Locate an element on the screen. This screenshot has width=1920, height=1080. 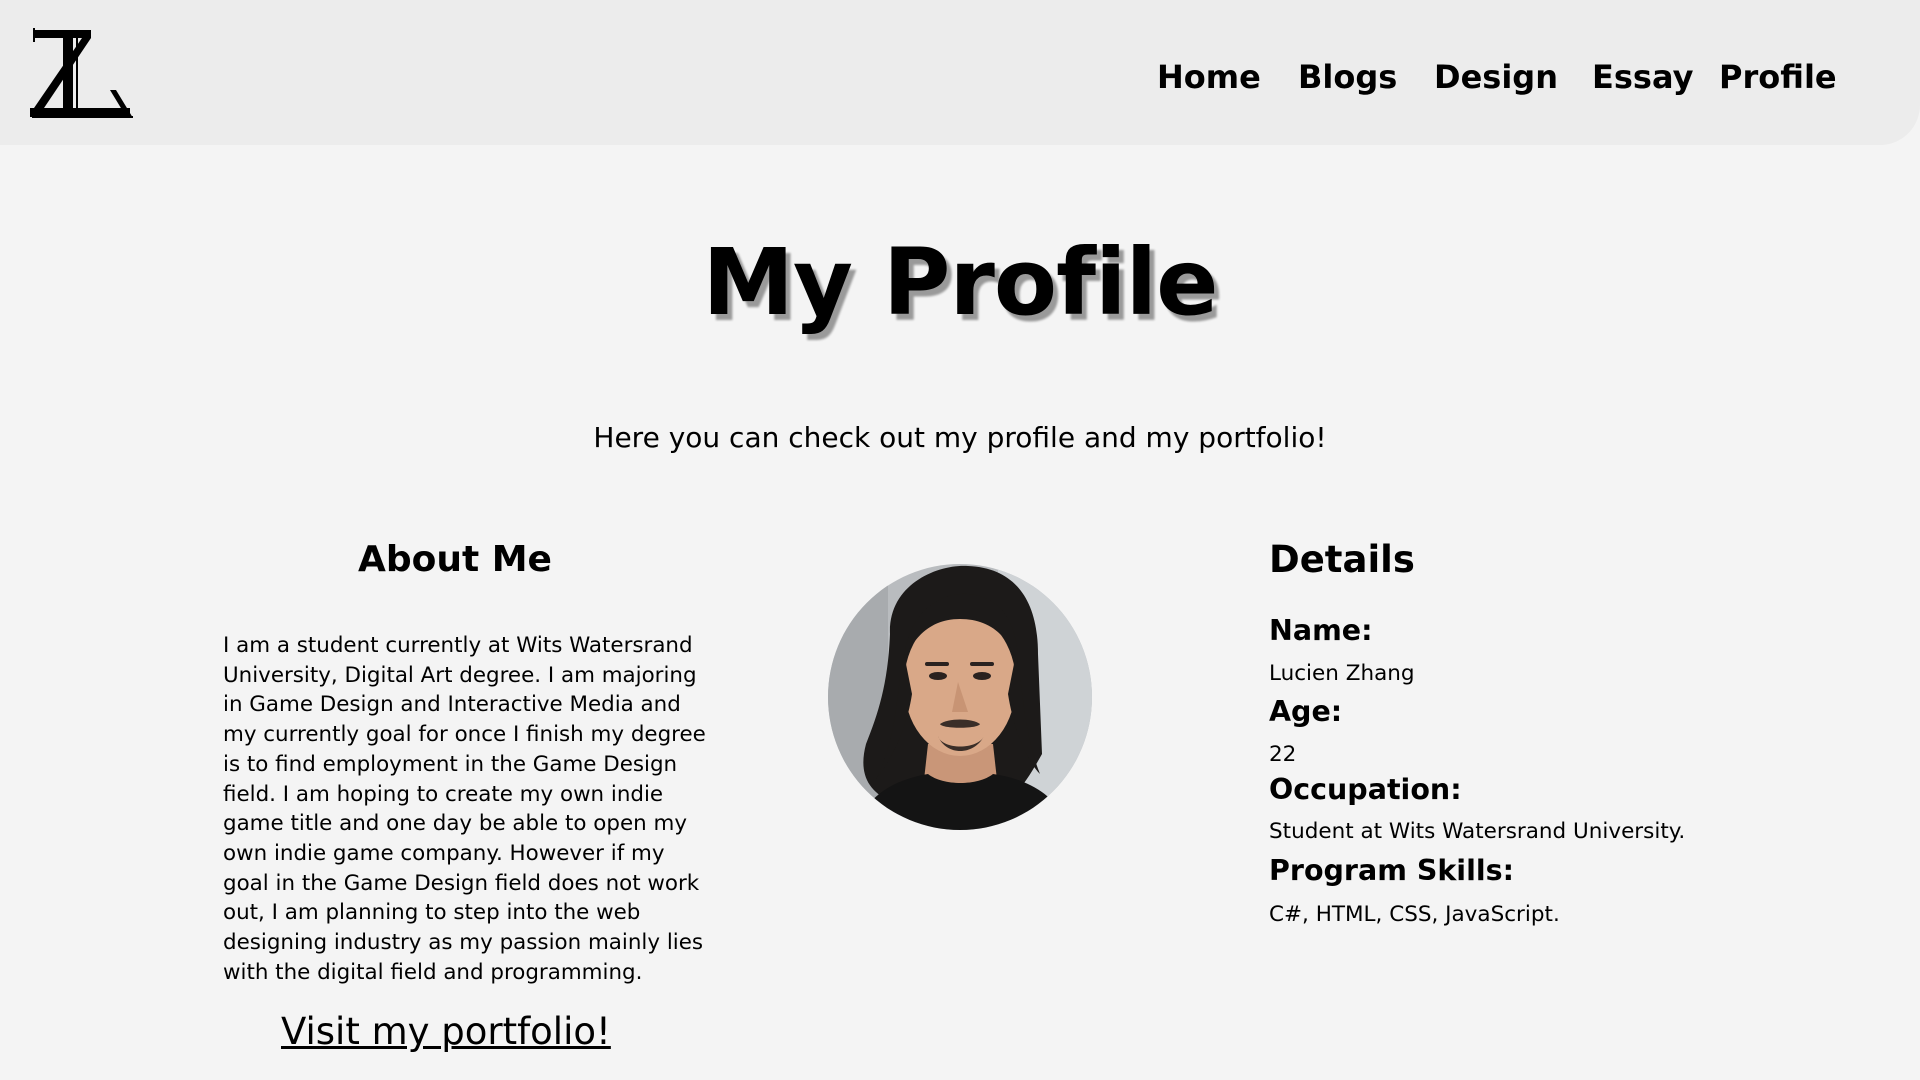
portfolio-link: Visit my portfolio! is located at coordinates (446, 1032).